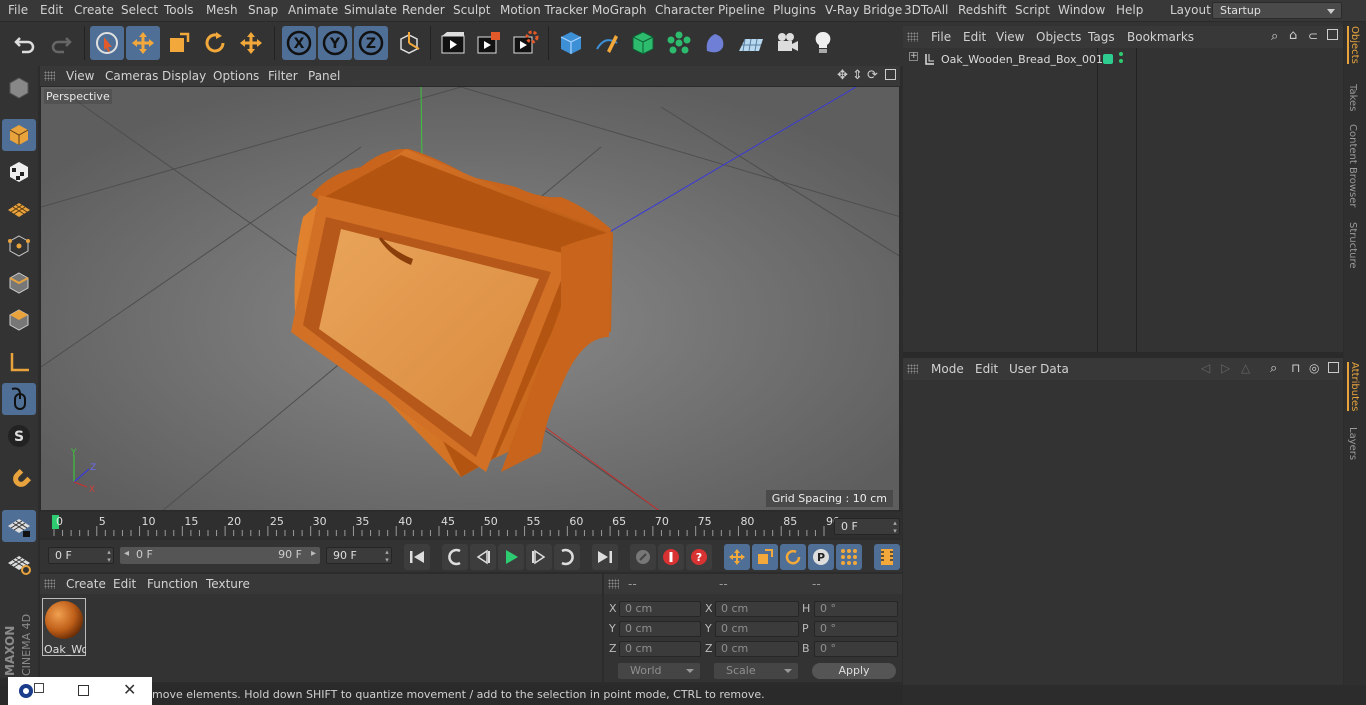  Describe the element at coordinates (857, 75) in the screenshot. I see `viewport-dolly-icon: ⇕` at that location.